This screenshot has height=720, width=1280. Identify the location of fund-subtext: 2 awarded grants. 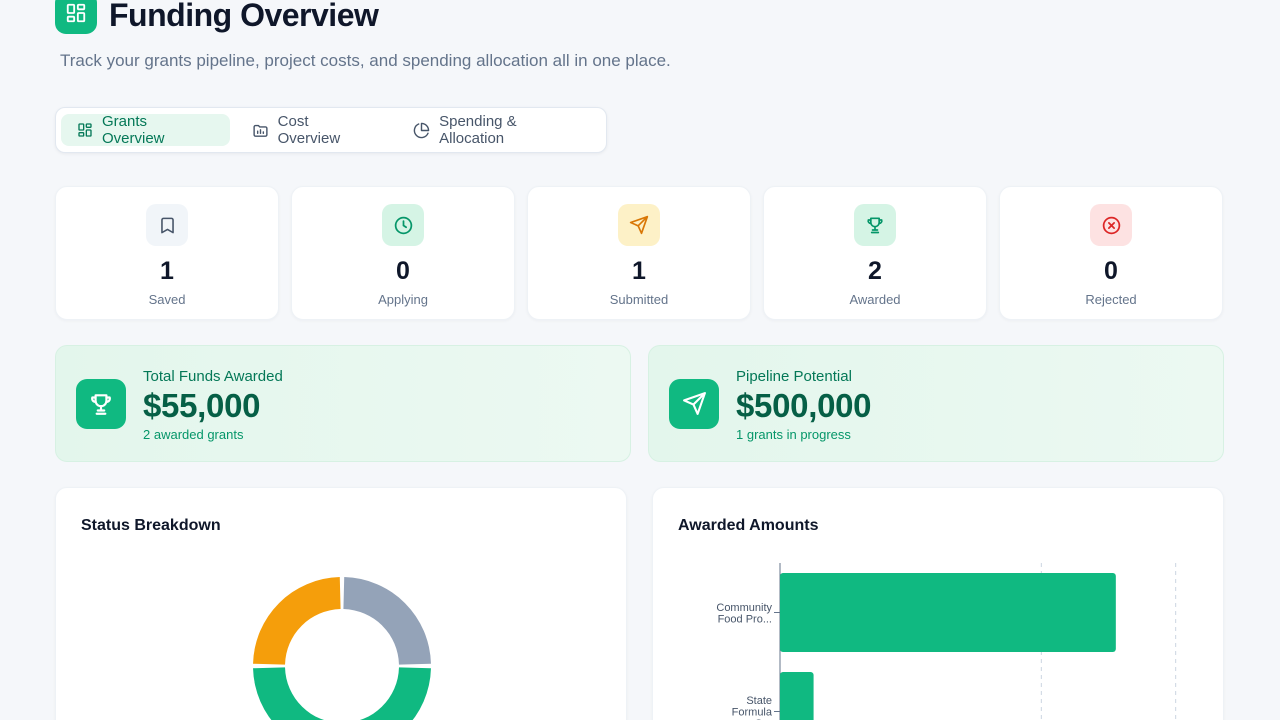
(193, 434).